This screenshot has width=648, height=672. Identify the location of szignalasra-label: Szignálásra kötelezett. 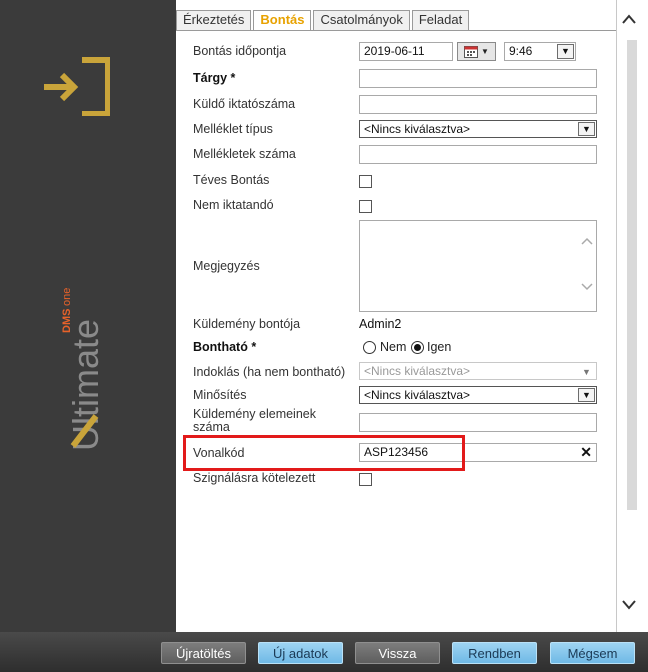
(254, 478).